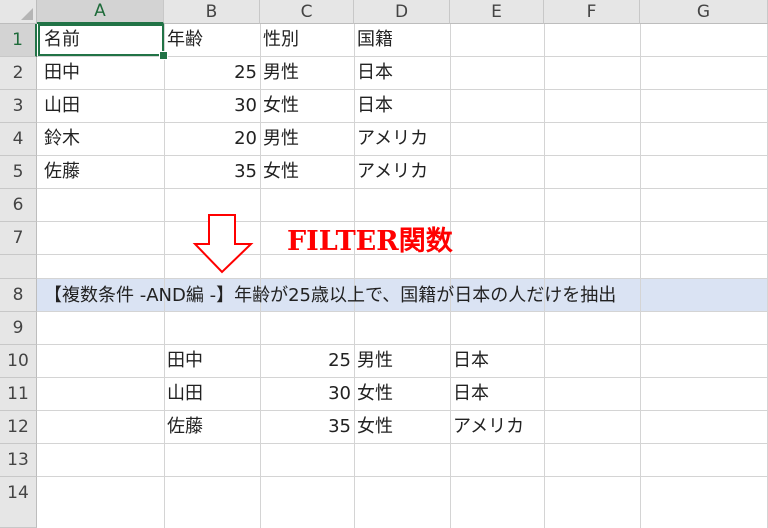 The image size is (768, 528). Describe the element at coordinates (375, 427) in the screenshot. I see `cell-d12: 女性` at that location.